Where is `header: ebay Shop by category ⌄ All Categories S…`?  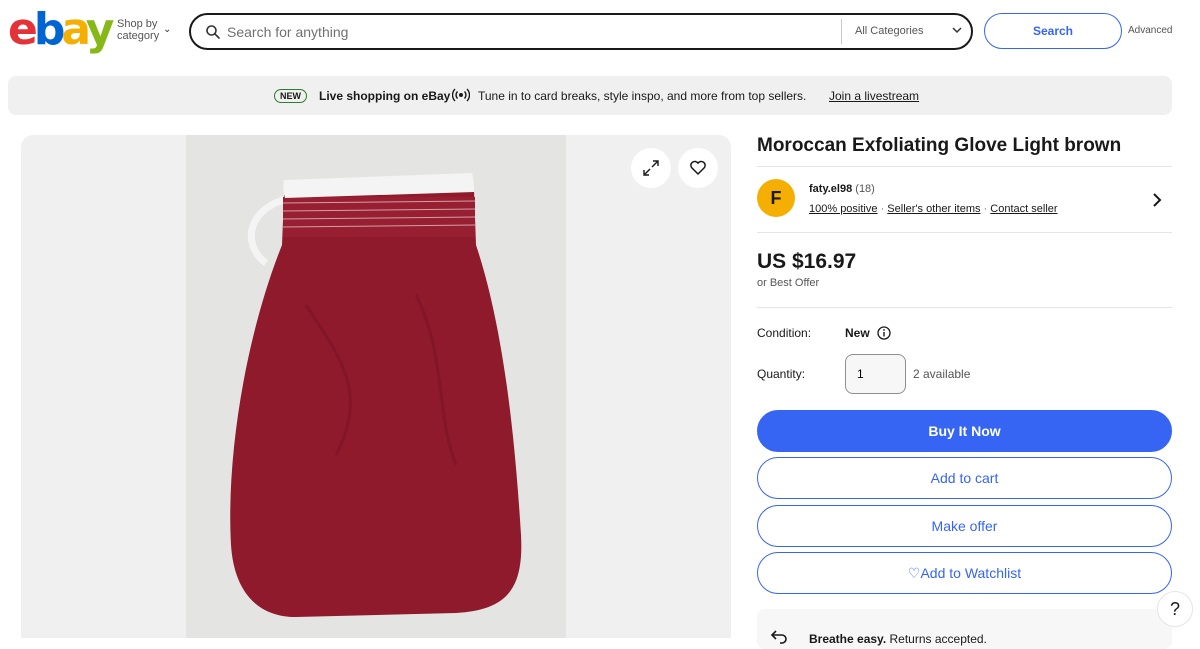 header: ebay Shop by category ⌄ All Categories S… is located at coordinates (600, 32).